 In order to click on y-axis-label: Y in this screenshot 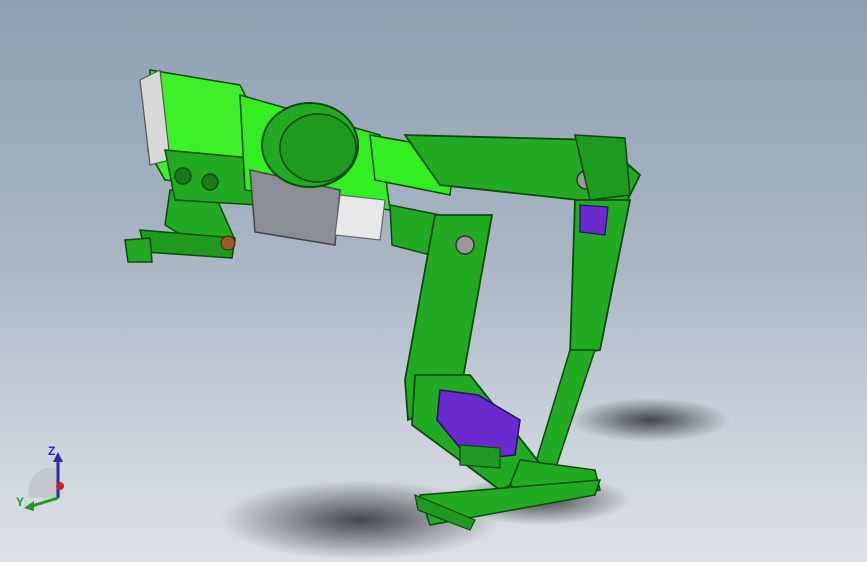, I will do `click(20, 502)`.